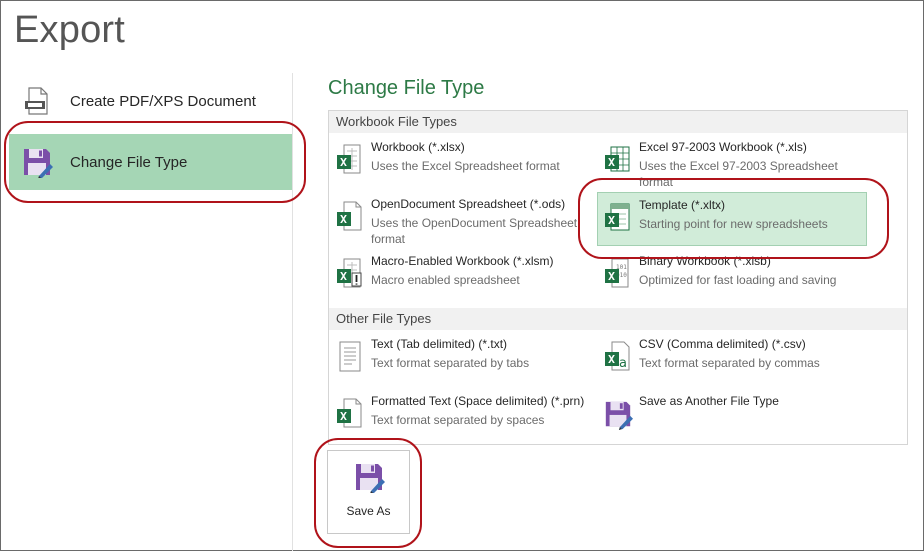 The image size is (924, 551). I want to click on file-type-name: Binary Workbook (*.xlsb), so click(705, 261).